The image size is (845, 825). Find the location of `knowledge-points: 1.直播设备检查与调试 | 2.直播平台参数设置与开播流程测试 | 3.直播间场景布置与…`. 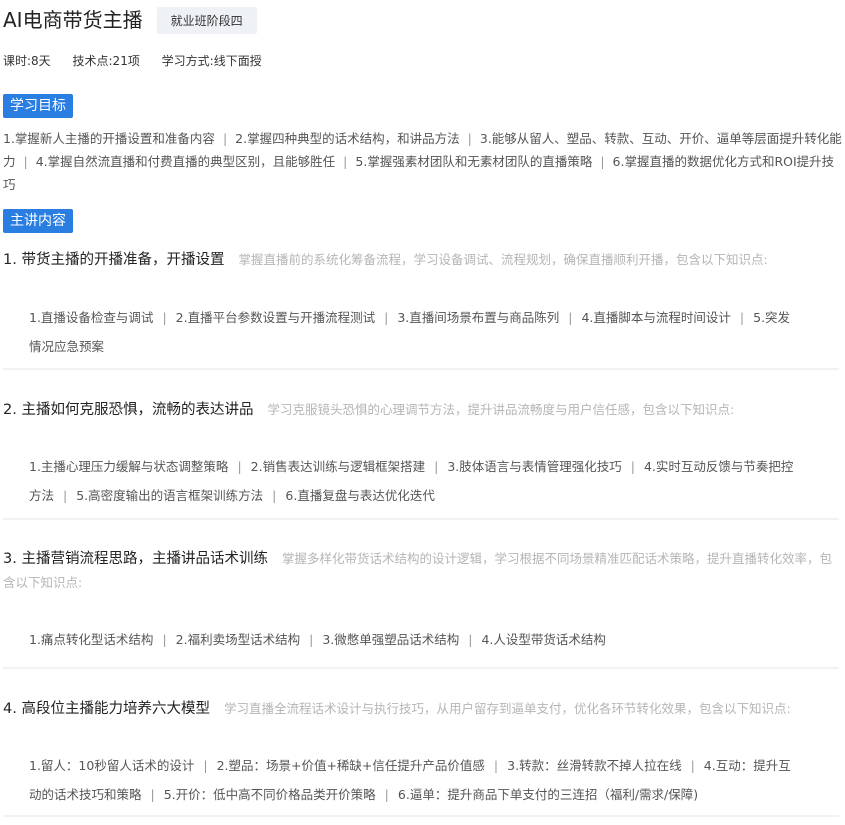

knowledge-points: 1.直播设备检查与调试 | 2.直播平台参数设置与开播流程测试 | 3.直播间场景布置与… is located at coordinates (414, 332).